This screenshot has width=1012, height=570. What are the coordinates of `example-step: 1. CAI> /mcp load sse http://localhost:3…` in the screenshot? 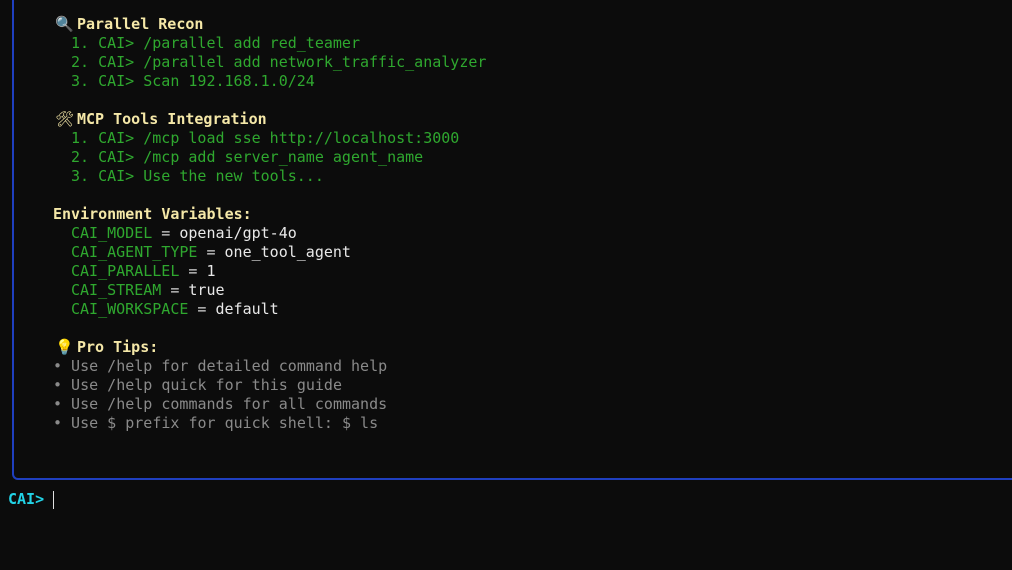 It's located at (265, 138).